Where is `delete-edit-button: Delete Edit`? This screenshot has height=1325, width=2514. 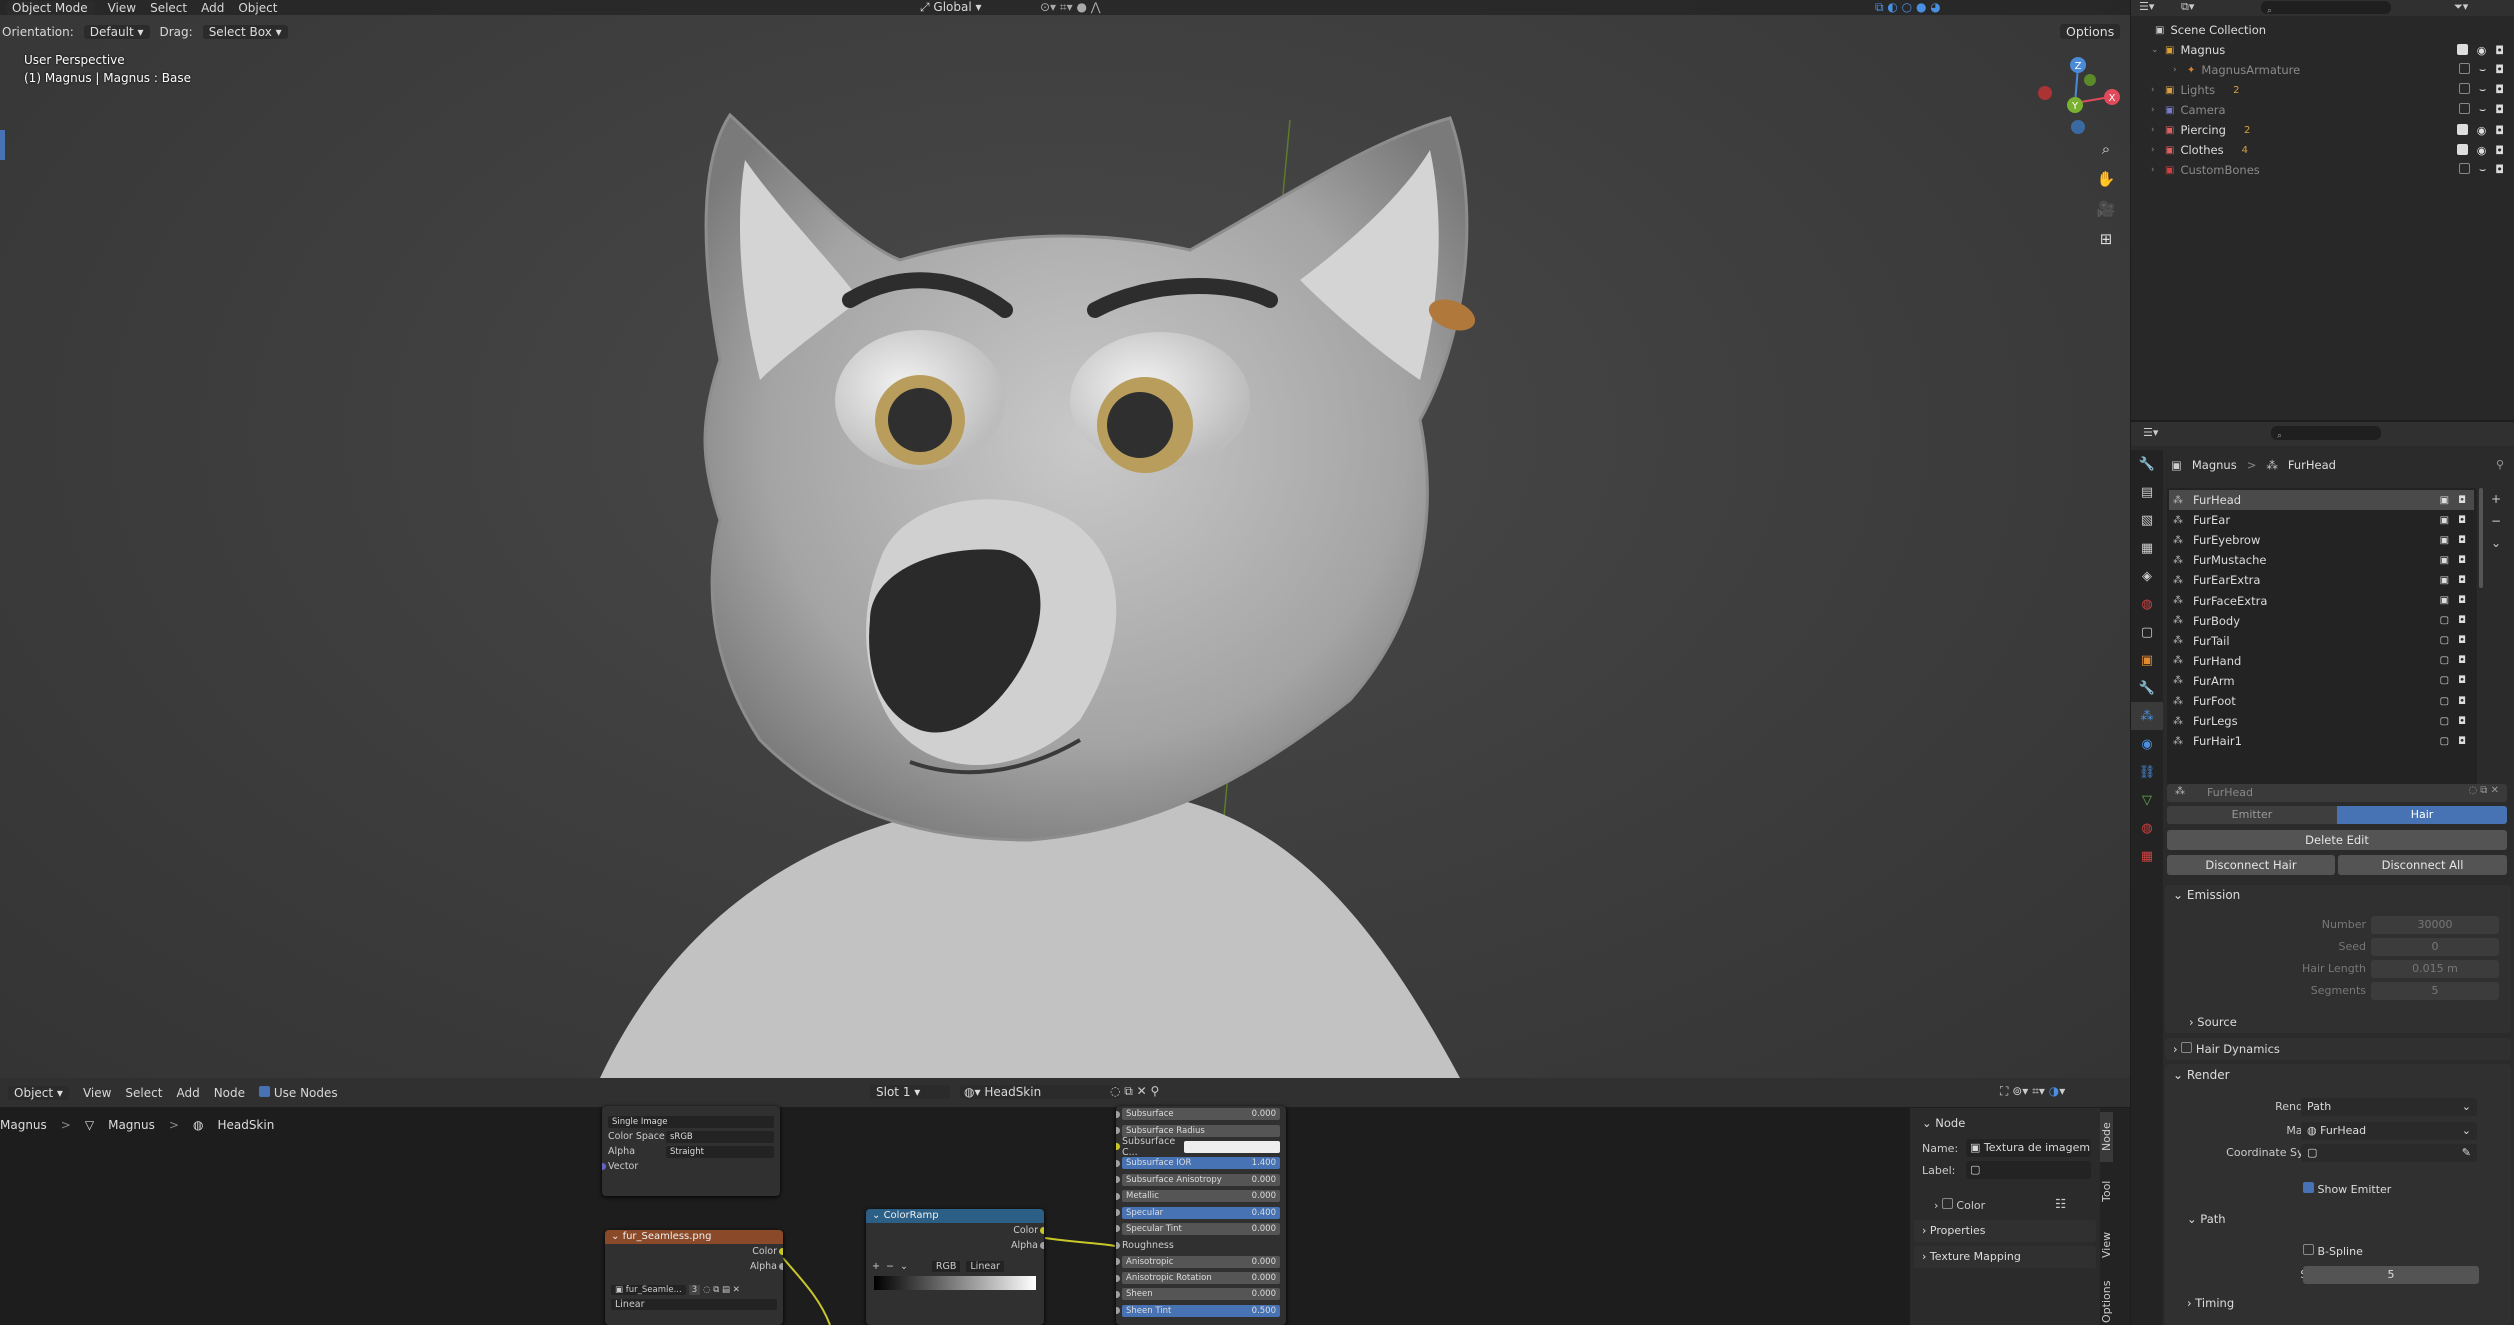
delete-edit-button: Delete Edit is located at coordinates (2337, 840).